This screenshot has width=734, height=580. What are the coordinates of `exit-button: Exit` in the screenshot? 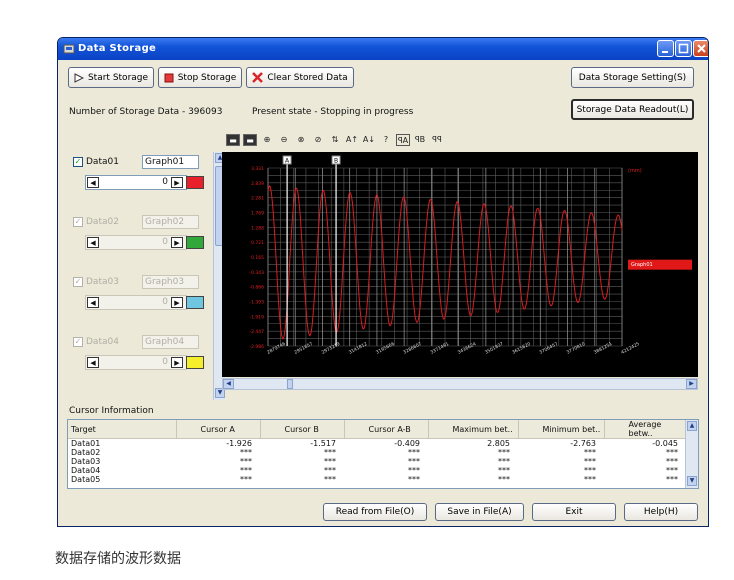 It's located at (574, 512).